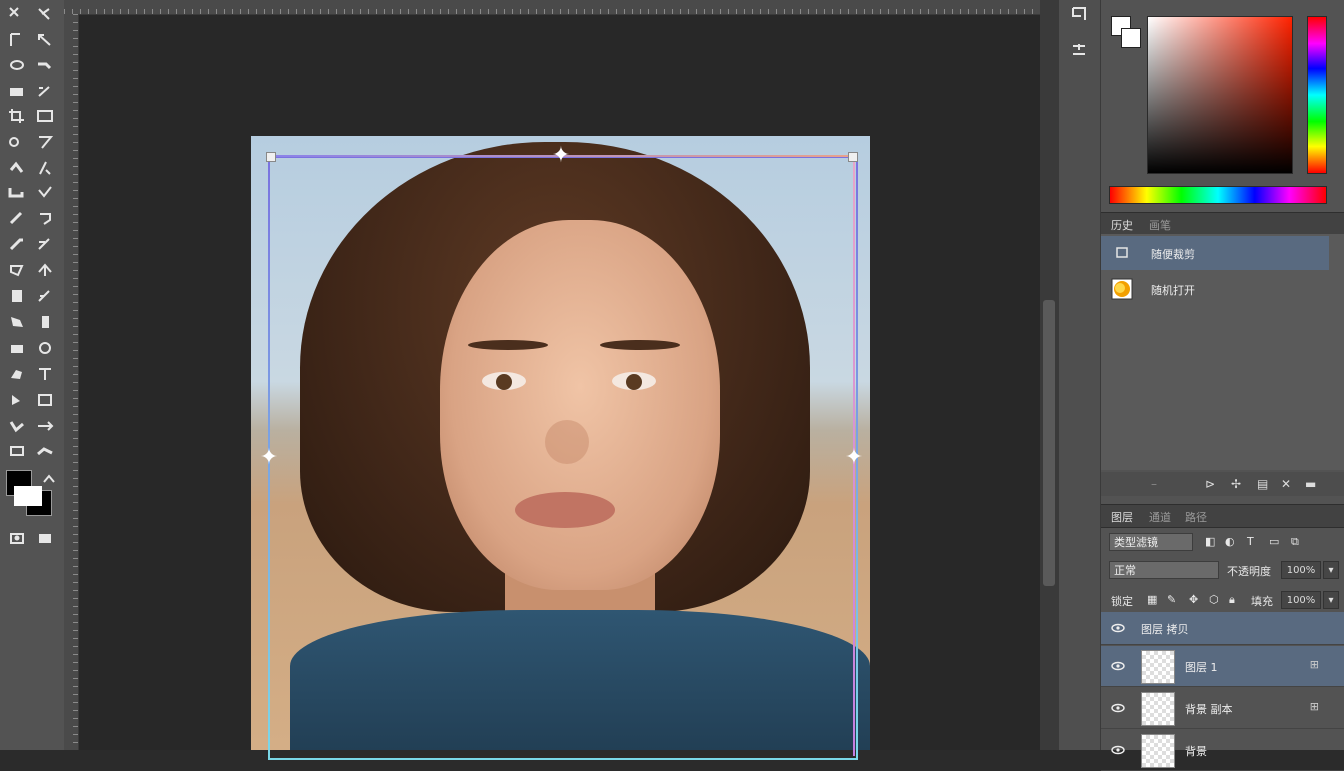 The image size is (1344, 771). I want to click on fill-input: 100%, so click(1301, 600).